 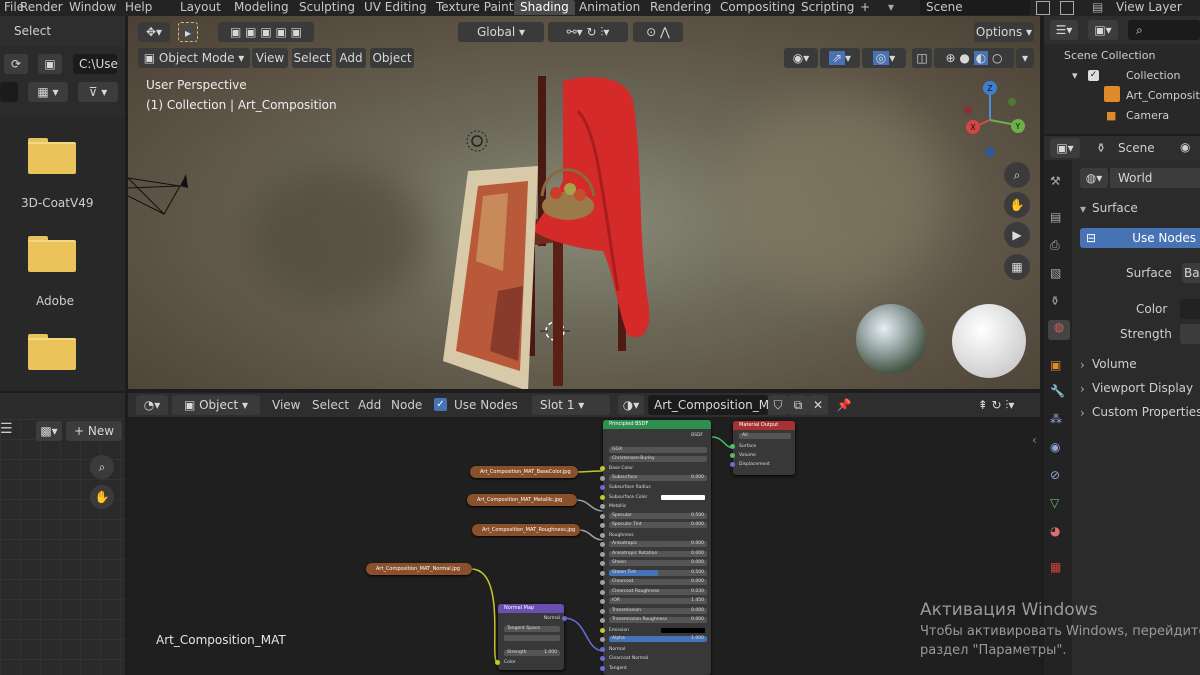 I want to click on bsdf-input-row: Specular Tint 0.000, so click(x=658, y=525).